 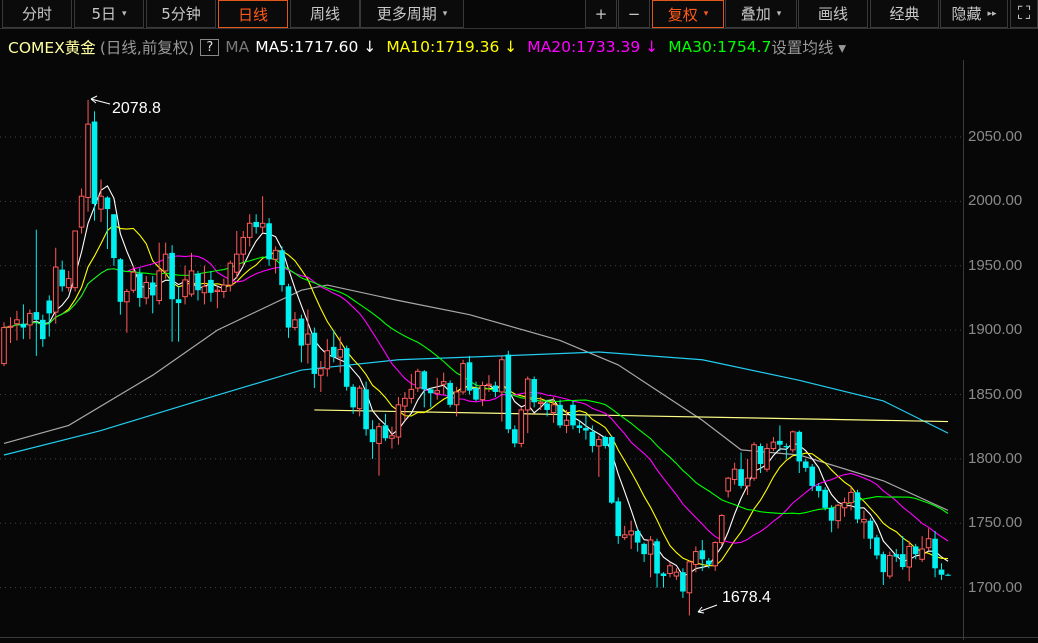 I want to click on high-annotation: 2078.8, so click(x=136, y=108).